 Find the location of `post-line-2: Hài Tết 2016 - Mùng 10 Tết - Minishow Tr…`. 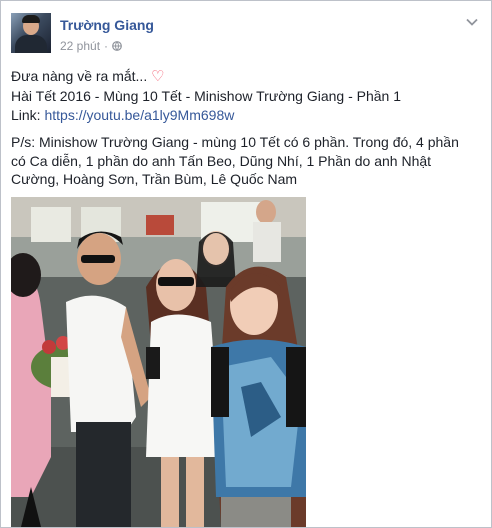

post-line-2: Hài Tết 2016 - Mùng 10 Tết - Minishow Tr… is located at coordinates (206, 96).